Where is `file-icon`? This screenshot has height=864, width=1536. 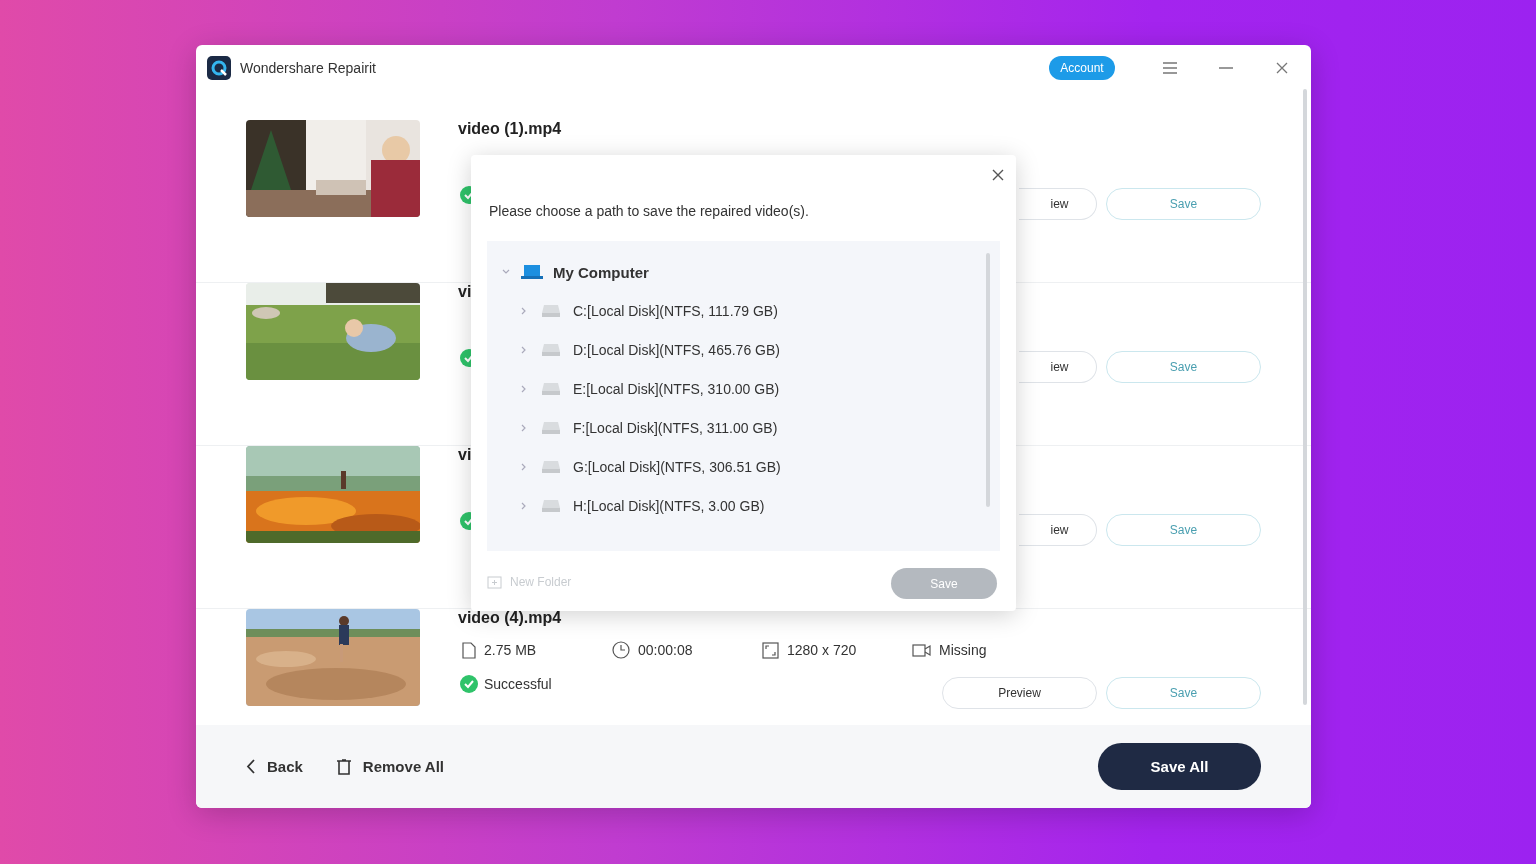 file-icon is located at coordinates (469, 650).